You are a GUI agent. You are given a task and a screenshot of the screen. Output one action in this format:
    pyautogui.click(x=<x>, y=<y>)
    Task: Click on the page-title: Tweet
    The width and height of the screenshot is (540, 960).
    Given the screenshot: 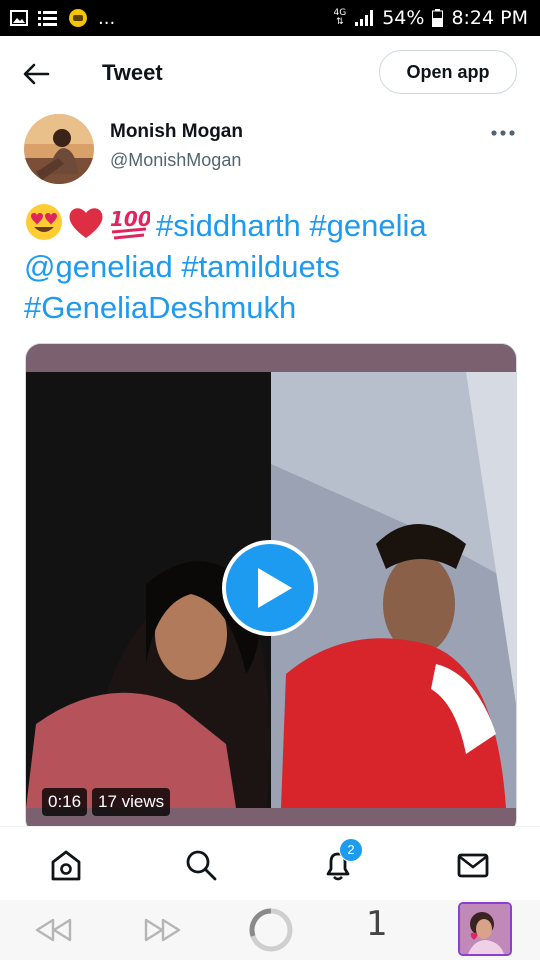 What is the action you would take?
    pyautogui.click(x=132, y=72)
    